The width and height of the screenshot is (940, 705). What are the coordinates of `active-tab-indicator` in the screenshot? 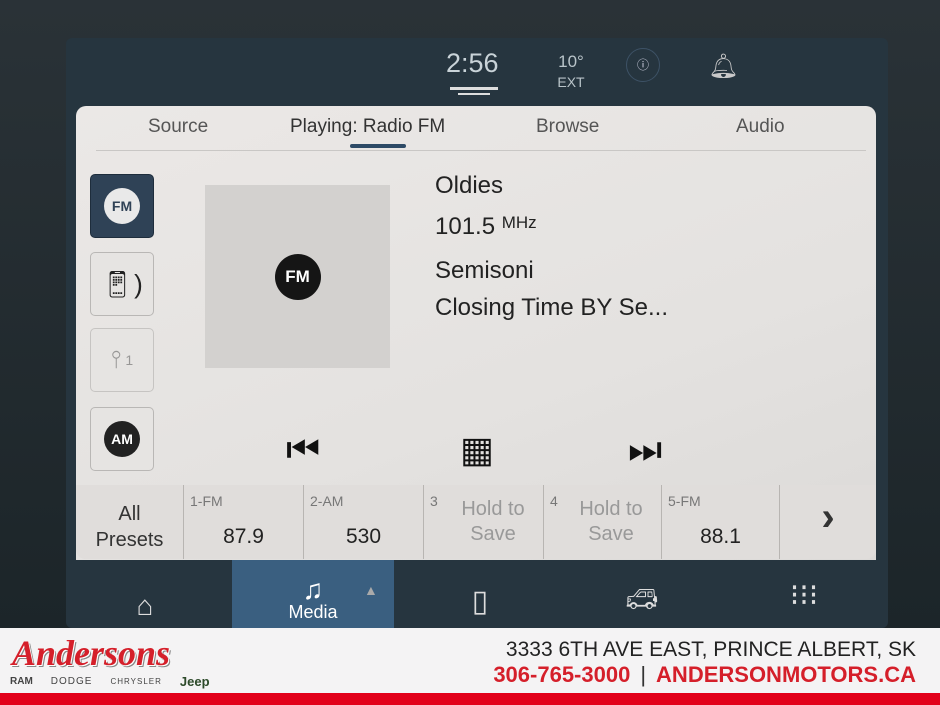 It's located at (378, 146).